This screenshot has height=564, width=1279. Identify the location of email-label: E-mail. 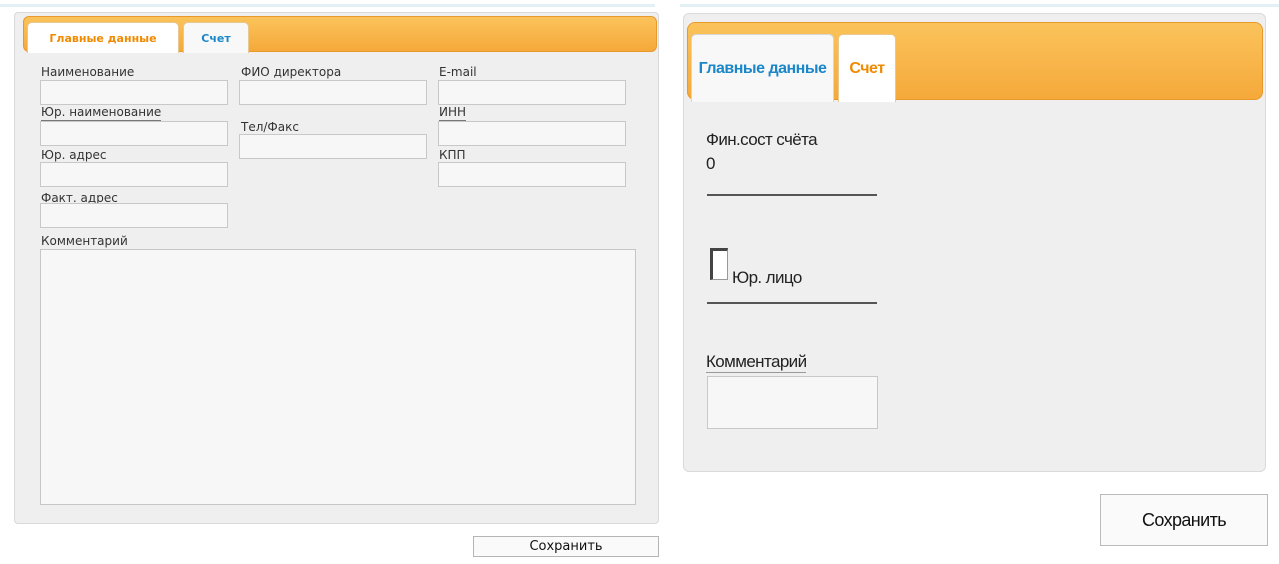
(458, 73).